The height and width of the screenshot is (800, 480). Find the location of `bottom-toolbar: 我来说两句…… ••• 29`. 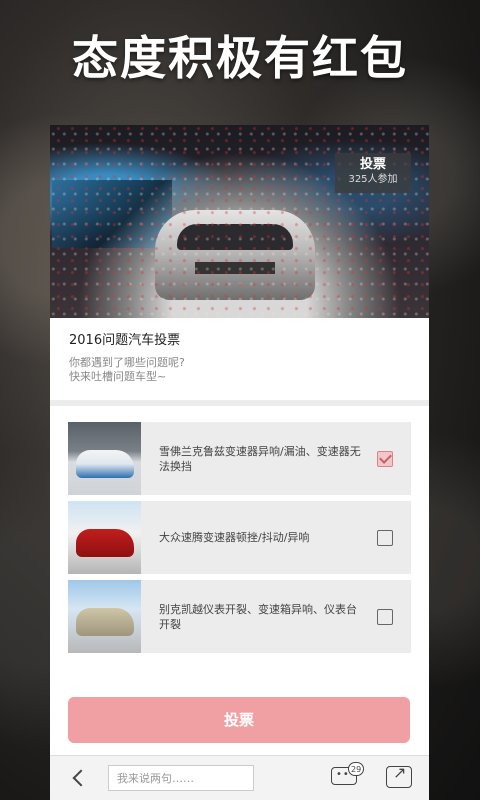

bottom-toolbar: 我来说两句…… ••• 29 is located at coordinates (239, 777).